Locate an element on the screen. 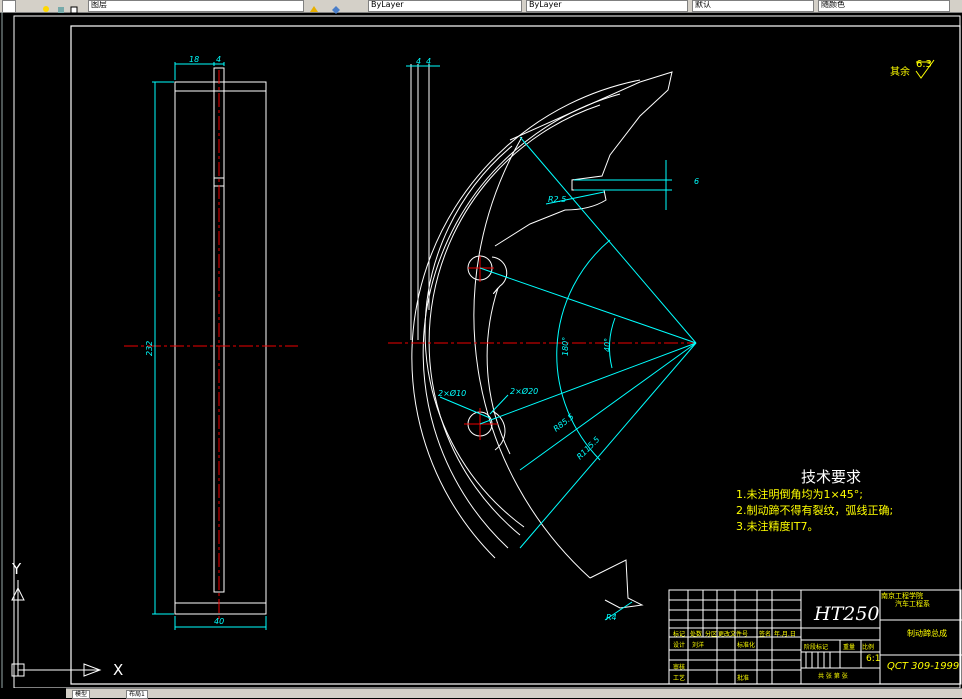  tb-approve: 批准 is located at coordinates (743, 678).